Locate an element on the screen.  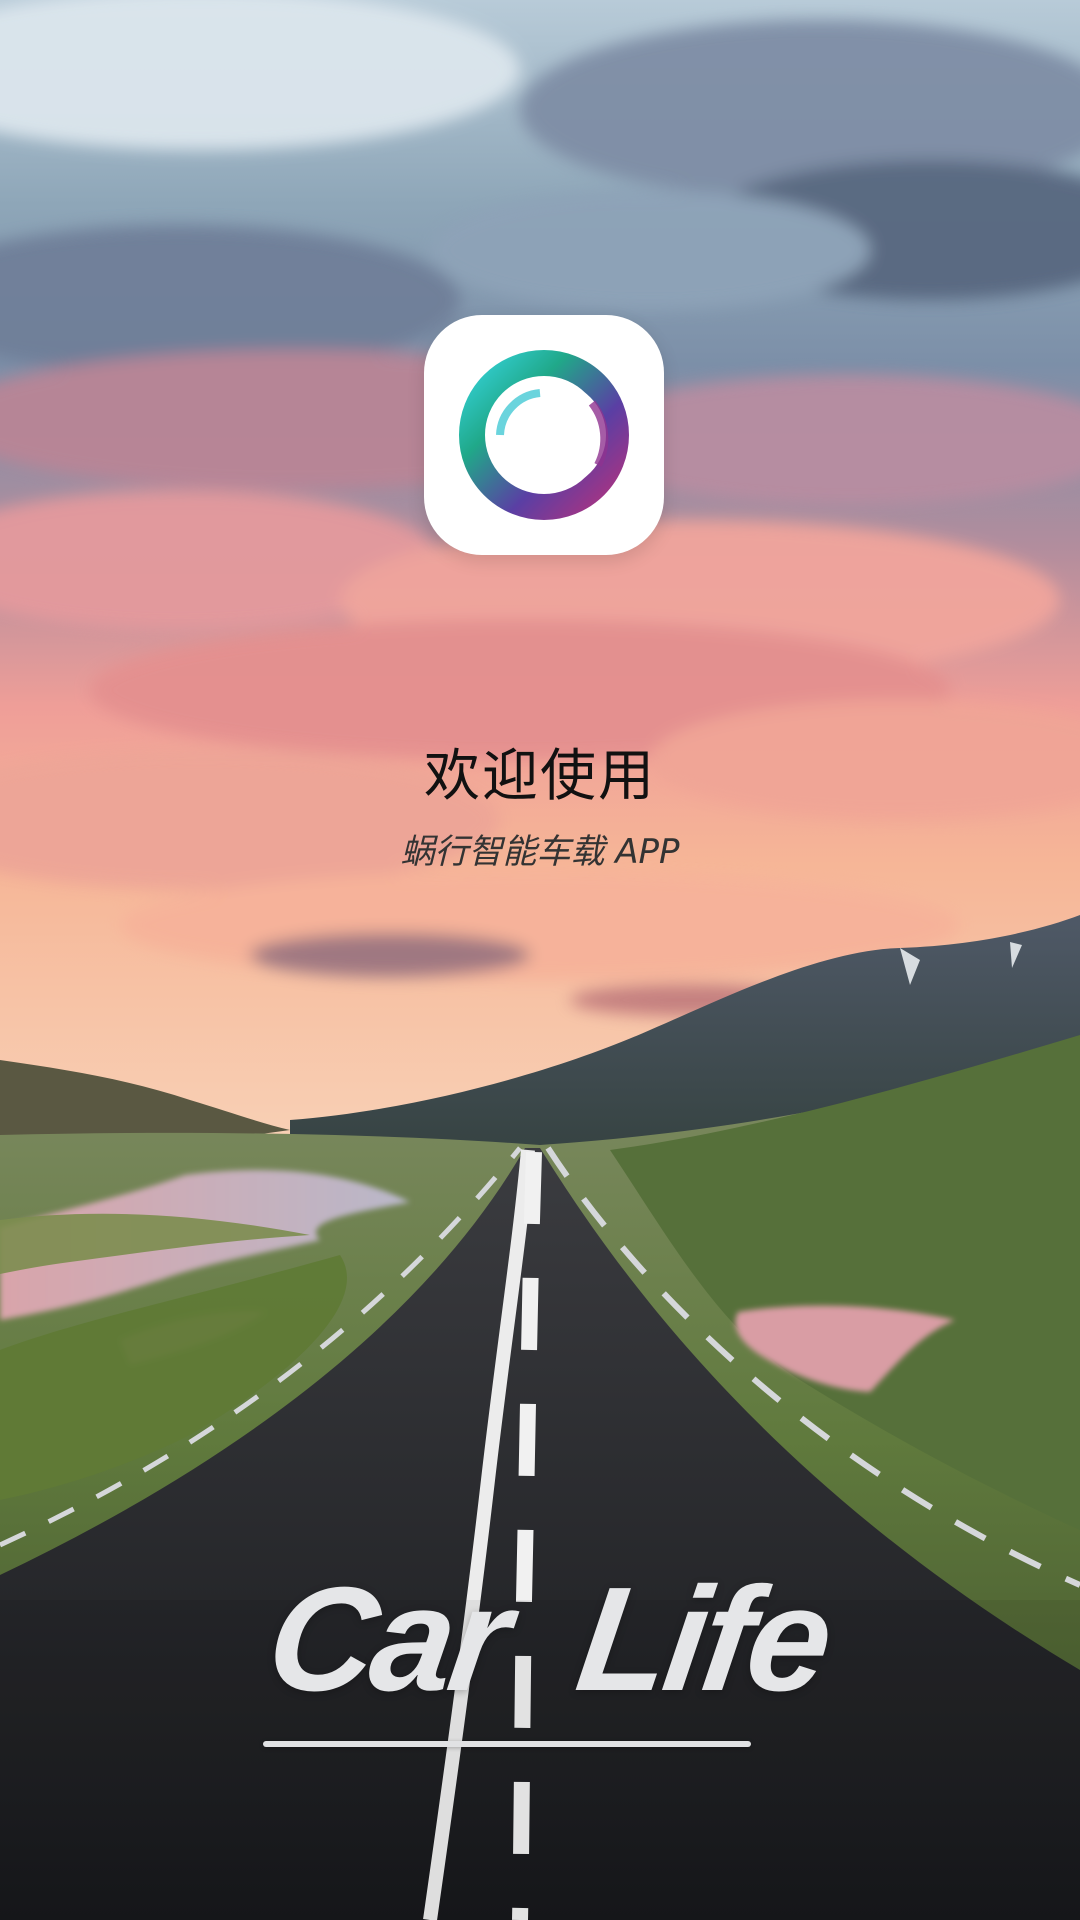
car-life-wordmark: Car Life is located at coordinates (548, 1652).